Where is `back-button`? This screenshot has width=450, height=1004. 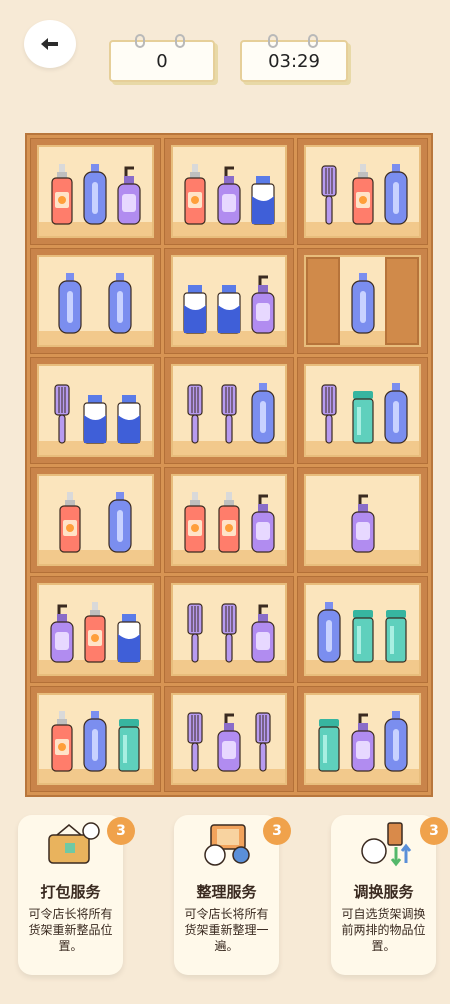
back-button is located at coordinates (50, 44).